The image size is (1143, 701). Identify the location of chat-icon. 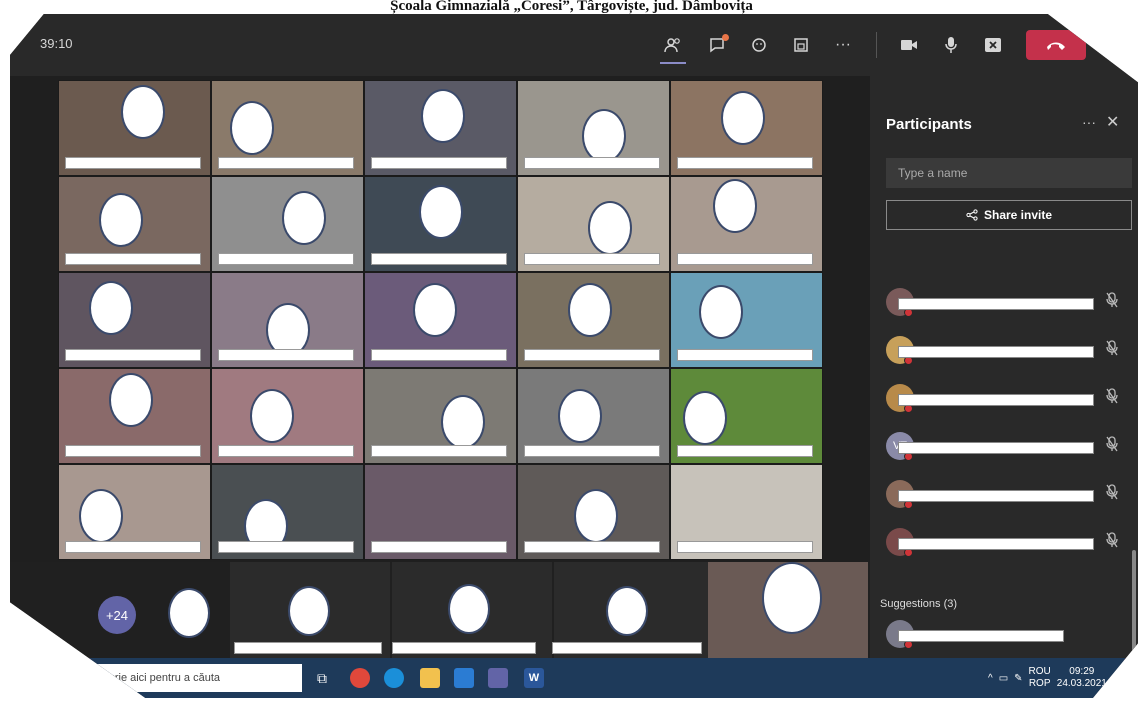
(717, 45).